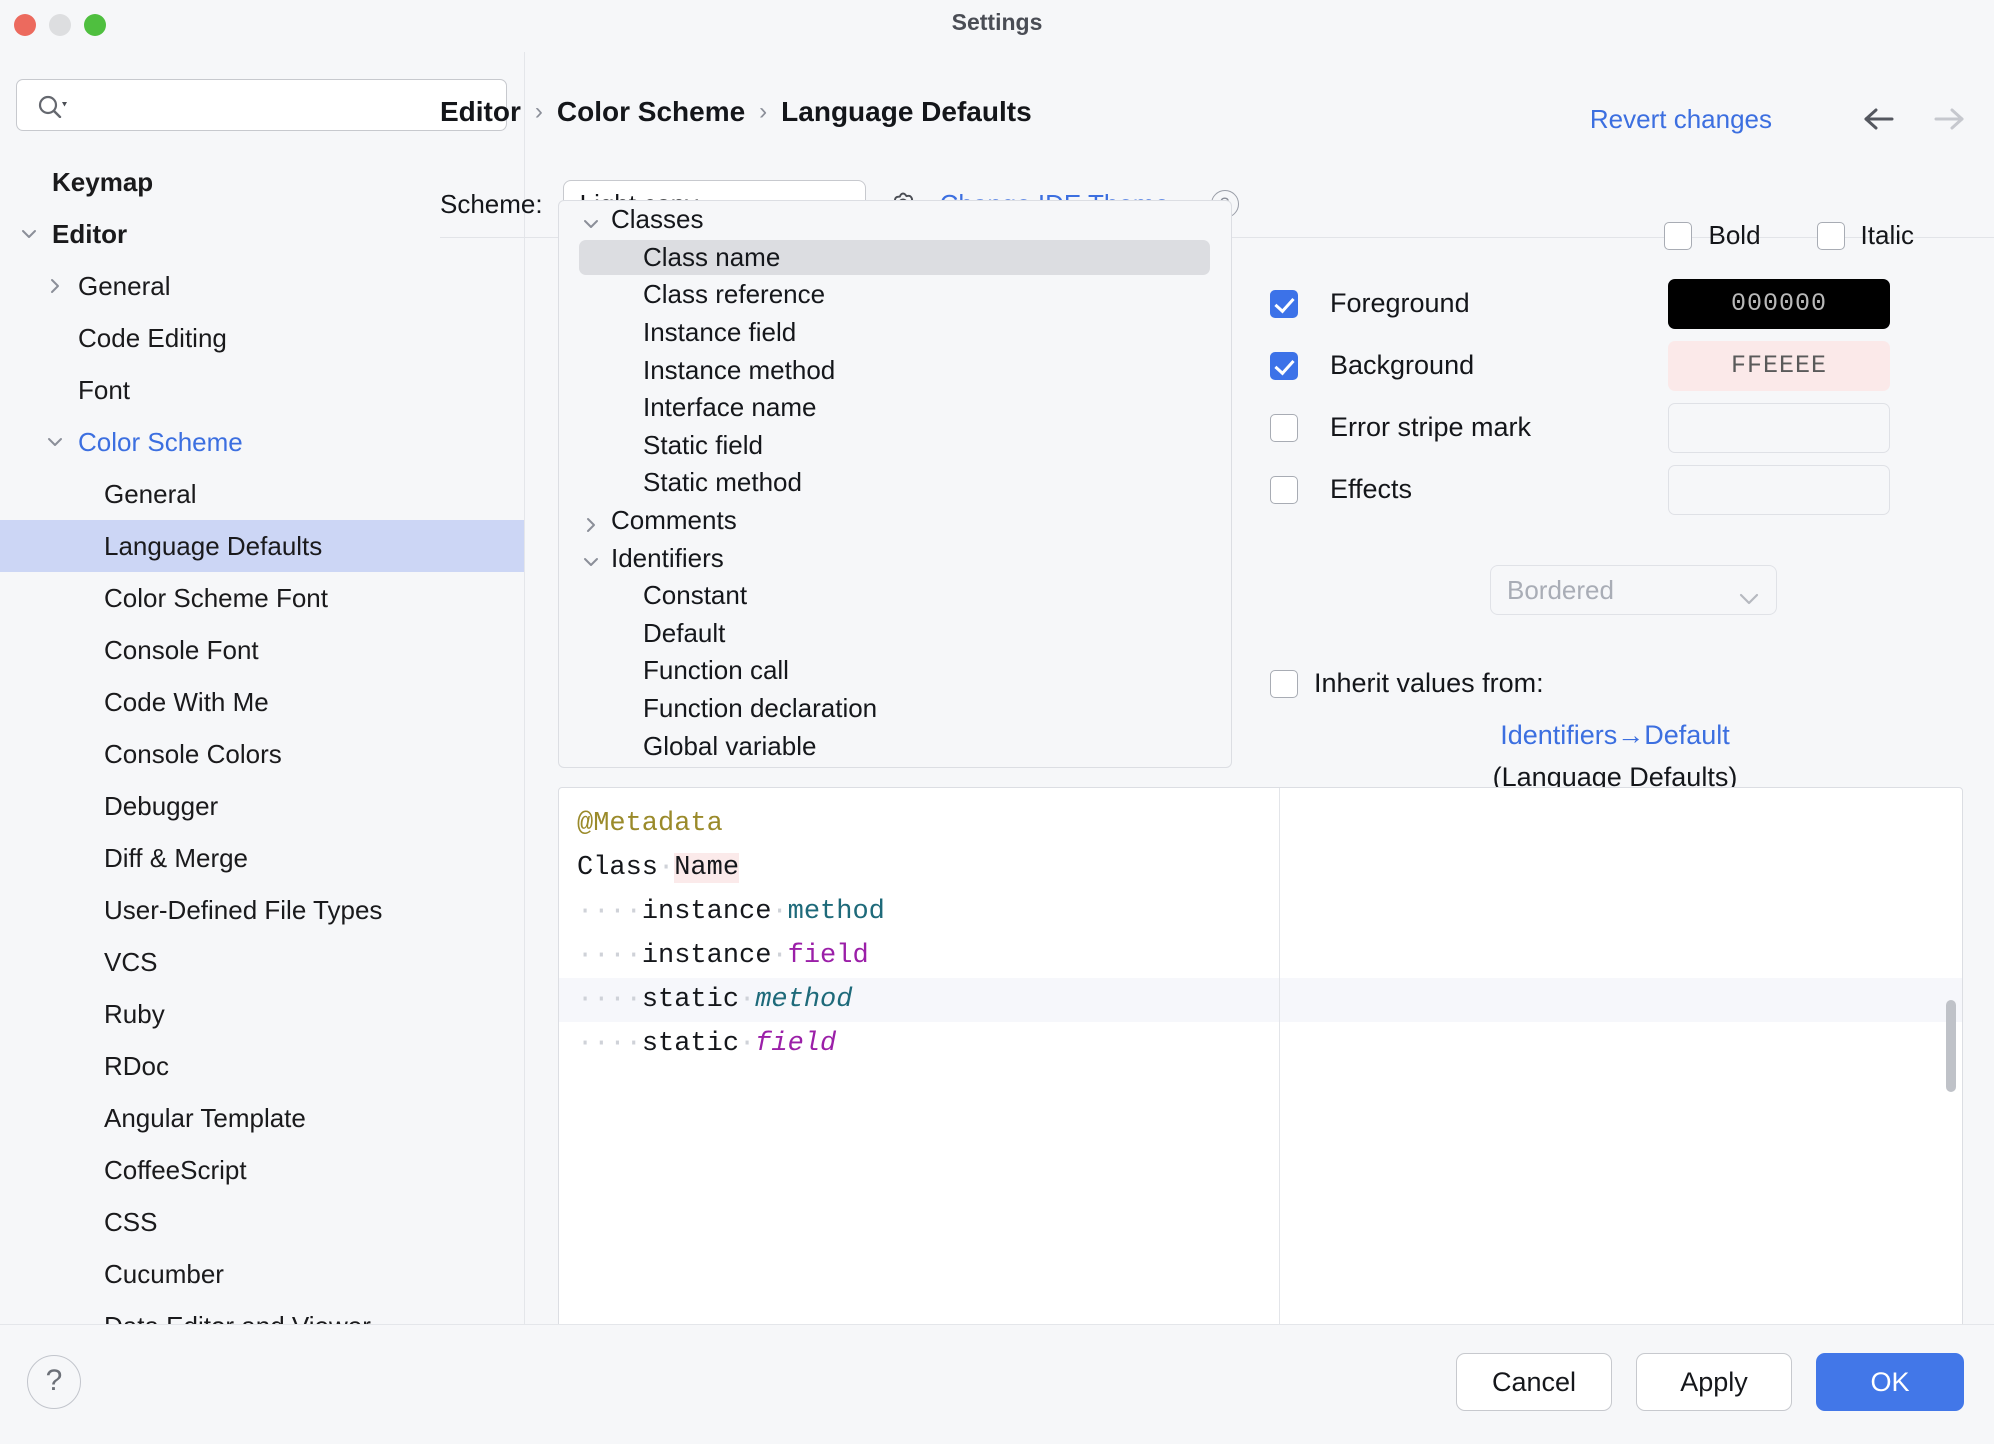 This screenshot has height=1444, width=1994. I want to click on ok-button: OK, so click(1890, 1382).